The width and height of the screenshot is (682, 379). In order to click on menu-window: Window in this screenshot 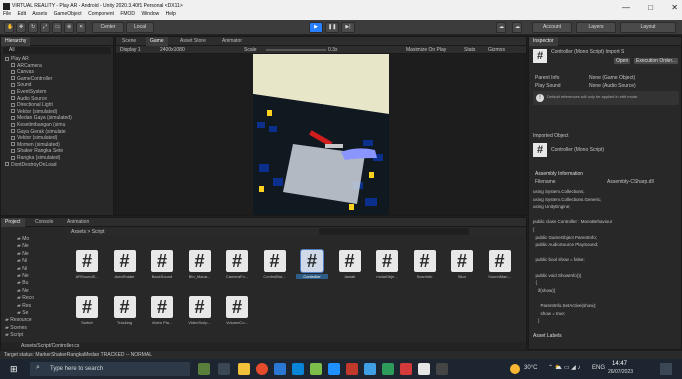, I will do `click(150, 14)`.